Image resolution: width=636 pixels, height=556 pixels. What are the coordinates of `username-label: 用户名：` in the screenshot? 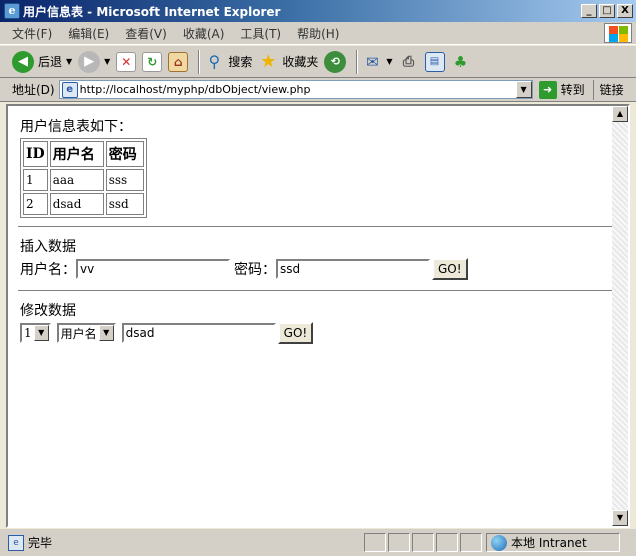 It's located at (48, 270).